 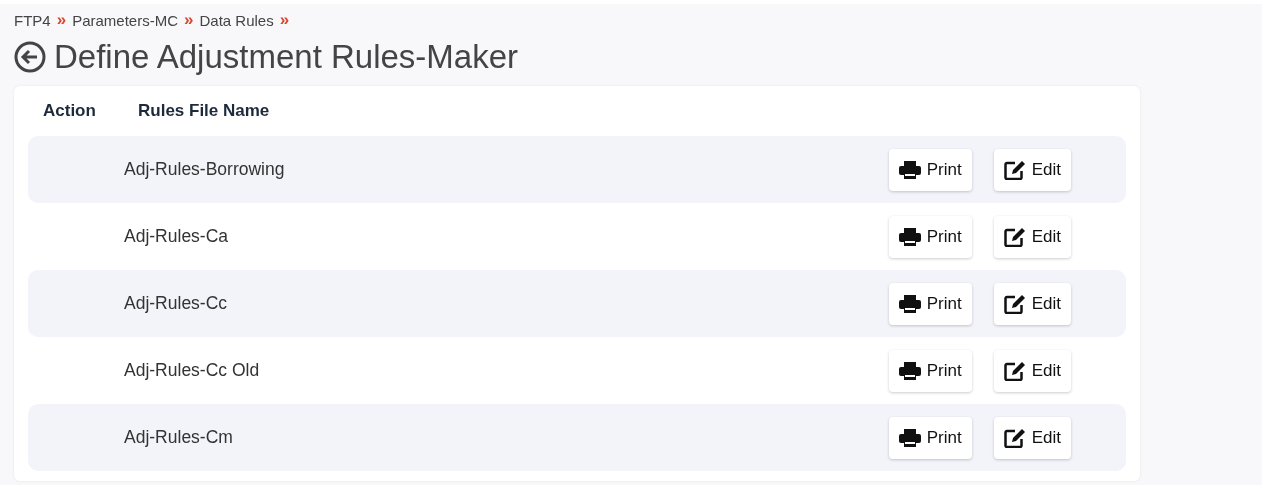 I want to click on file-name: Adj-Rules-Cc Old, so click(x=192, y=370).